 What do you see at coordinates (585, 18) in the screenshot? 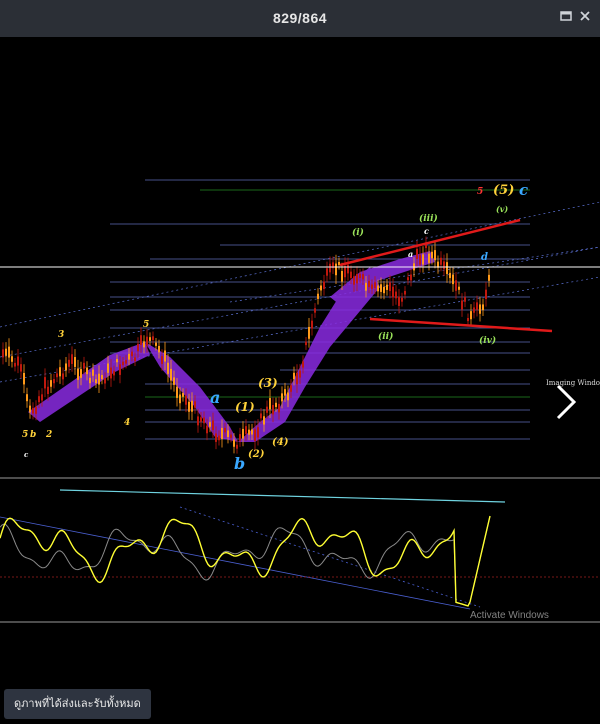
I see `close-icon` at bounding box center [585, 18].